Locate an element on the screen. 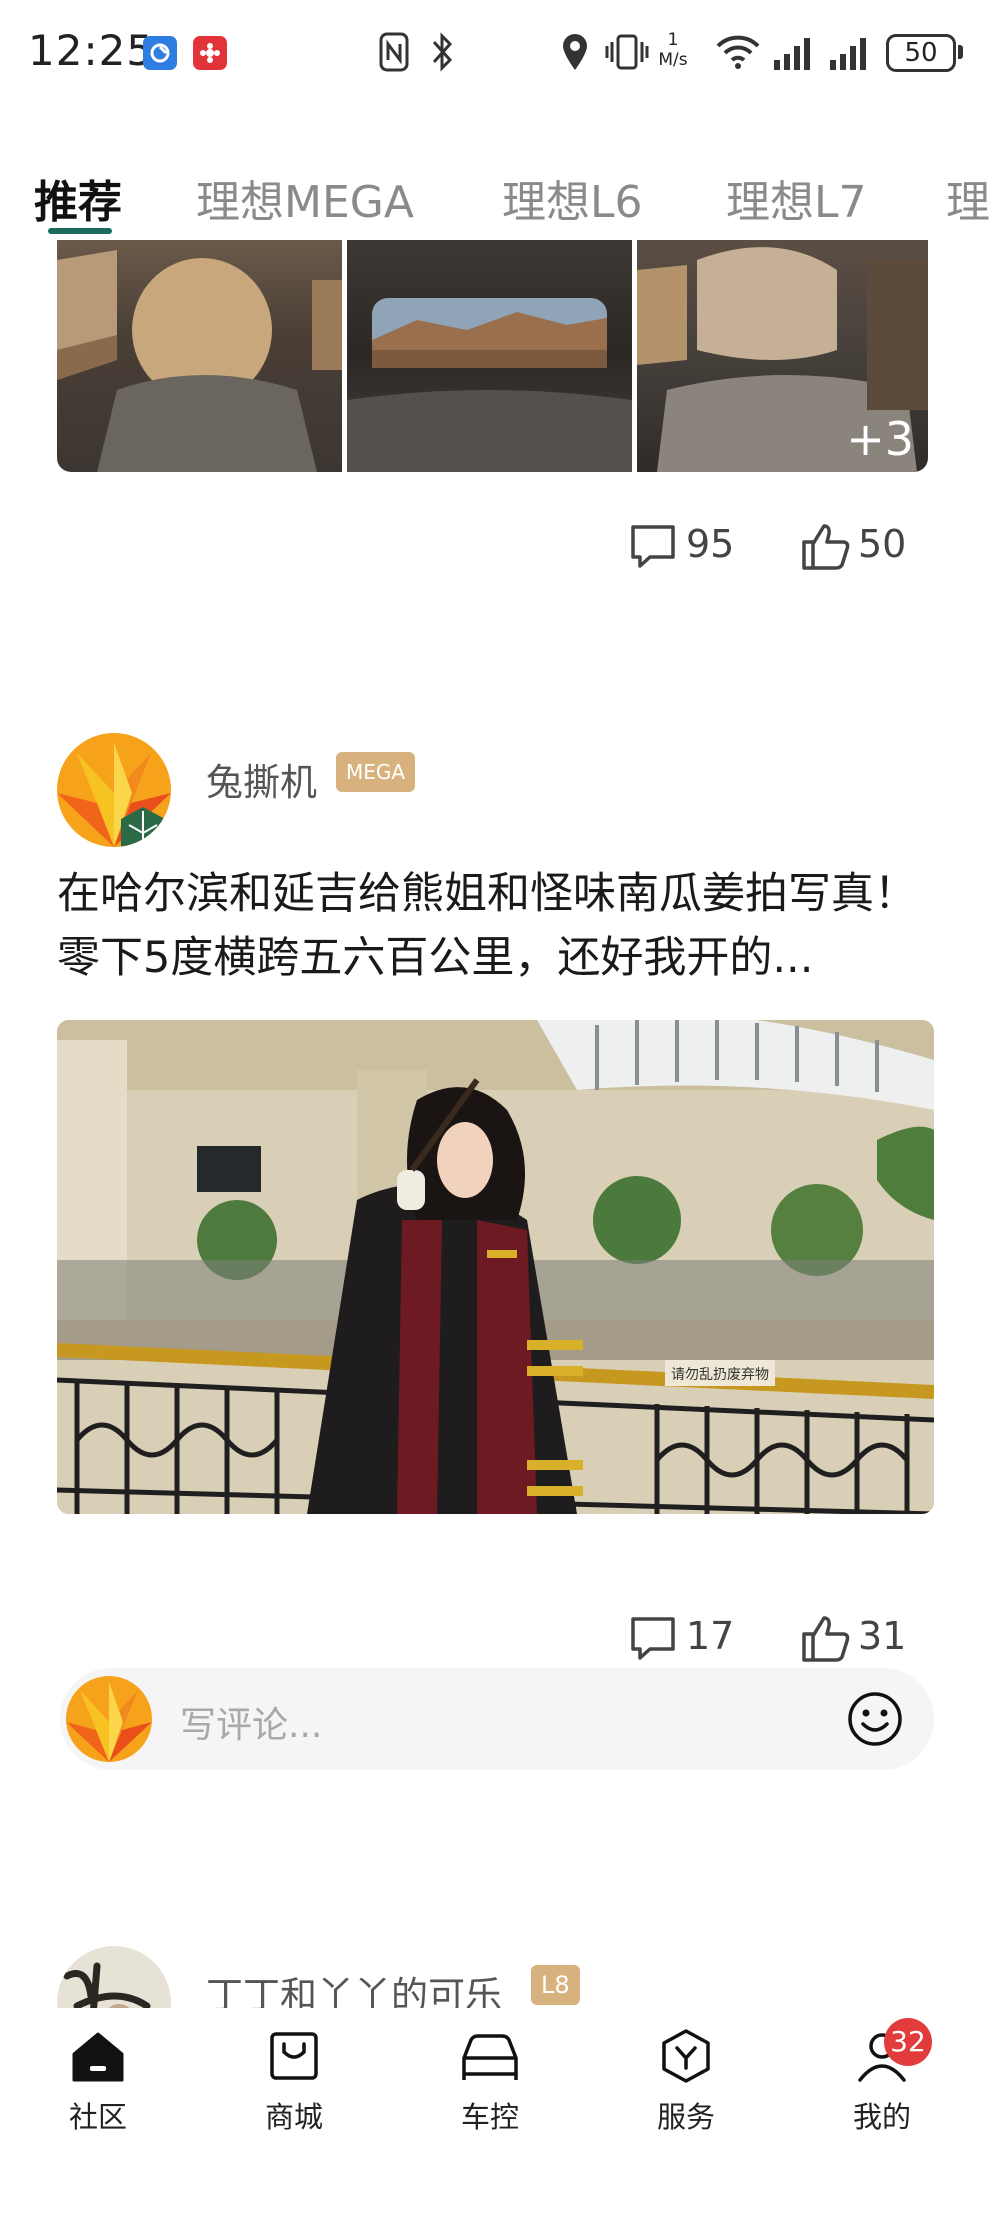 Image resolution: width=1008 pixels, height=2232 pixels. vehicle-badge: L8 is located at coordinates (555, 1985).